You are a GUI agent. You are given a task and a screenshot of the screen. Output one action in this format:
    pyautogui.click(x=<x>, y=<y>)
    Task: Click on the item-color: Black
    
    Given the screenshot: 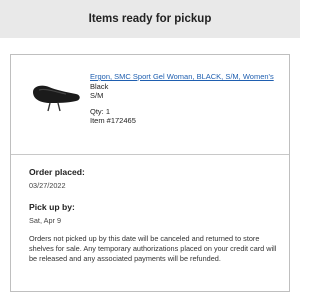 What is the action you would take?
    pyautogui.click(x=99, y=86)
    